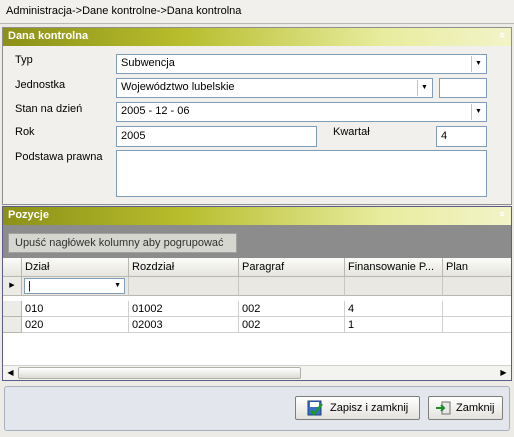 This screenshot has height=437, width=514. Describe the element at coordinates (301, 112) in the screenshot. I see `stan-date-picker: 2005 - 12 - 06 ▼` at that location.